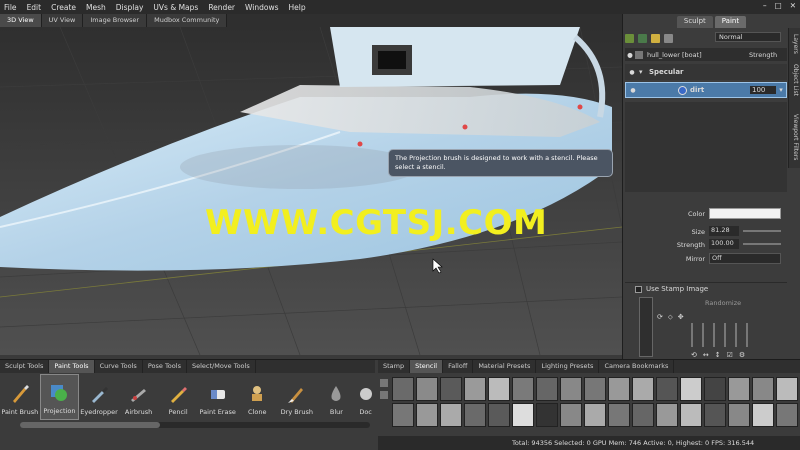 This screenshot has height=450, width=800. What do you see at coordinates (720, 90) in the screenshot?
I see `layer-name: dirt` at bounding box center [720, 90].